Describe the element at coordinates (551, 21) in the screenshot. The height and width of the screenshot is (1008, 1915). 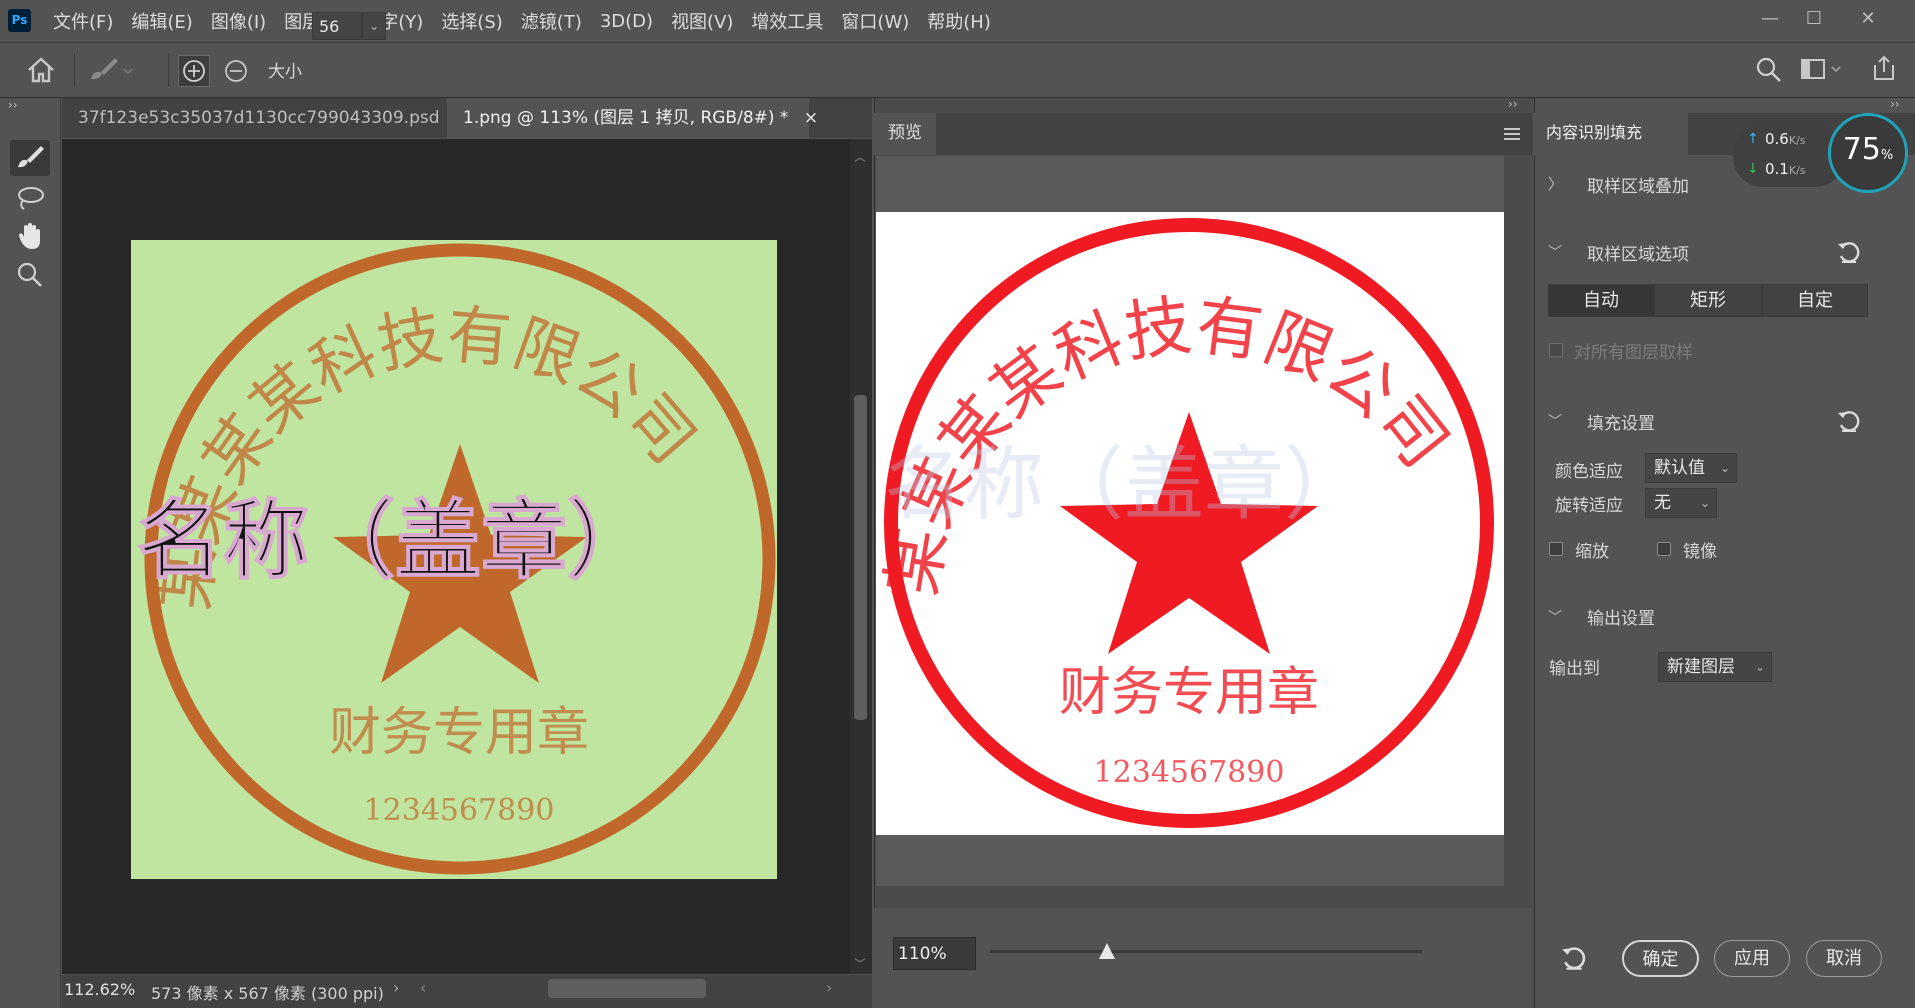
I see `menu-filter: 滤镜(T)` at that location.